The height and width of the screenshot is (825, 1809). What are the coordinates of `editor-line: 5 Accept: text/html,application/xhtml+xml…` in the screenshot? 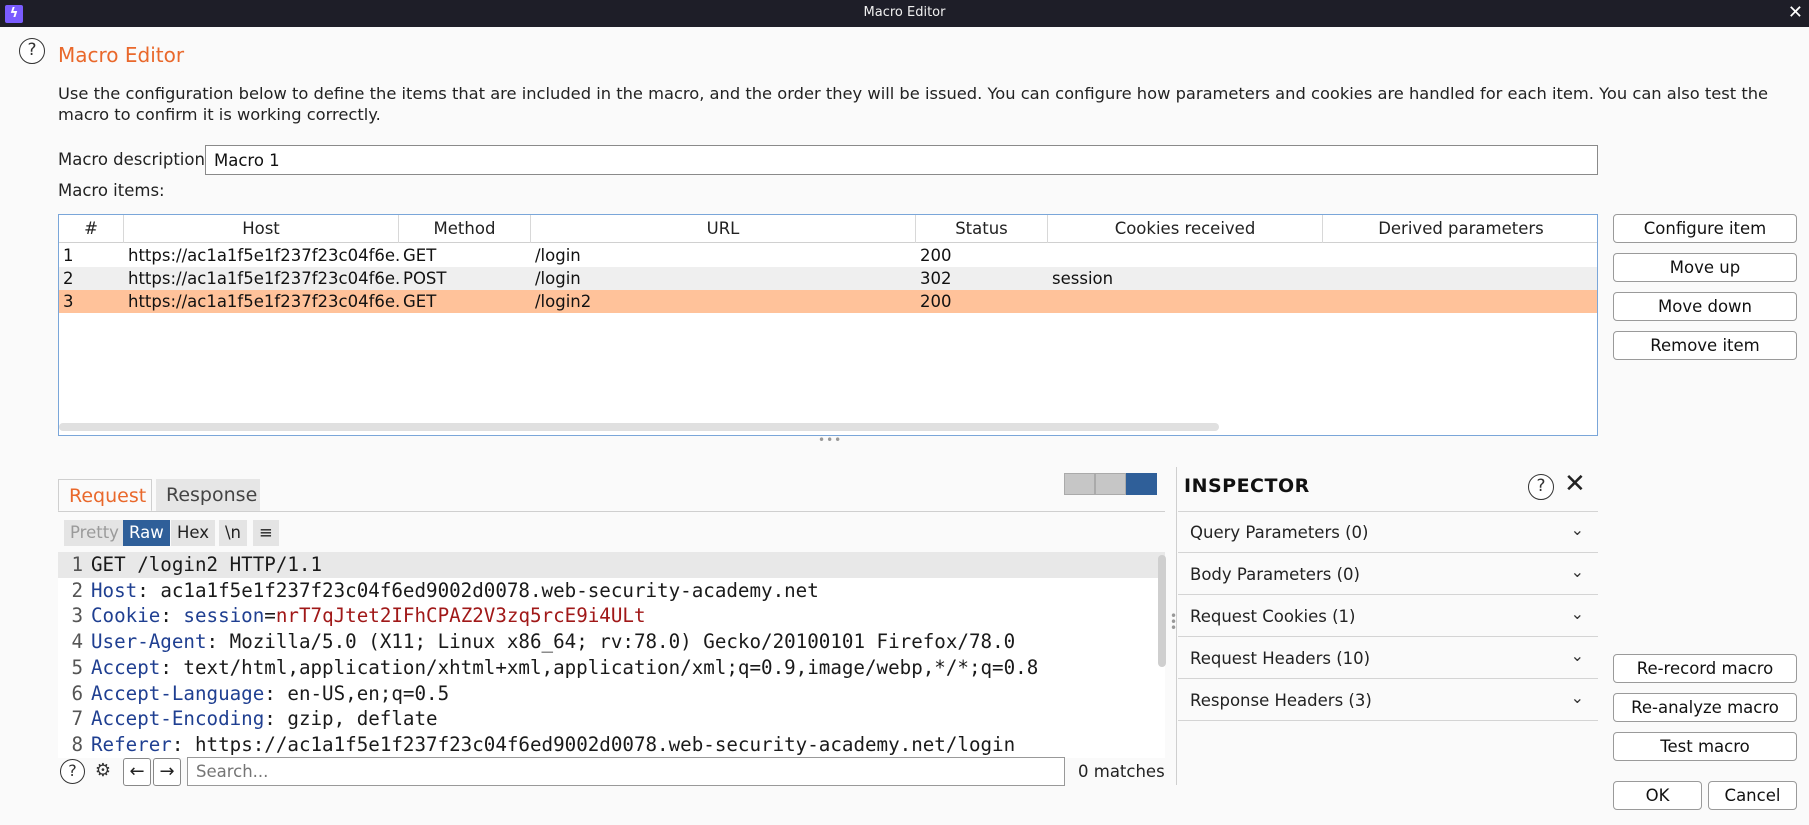 It's located at (611, 668).